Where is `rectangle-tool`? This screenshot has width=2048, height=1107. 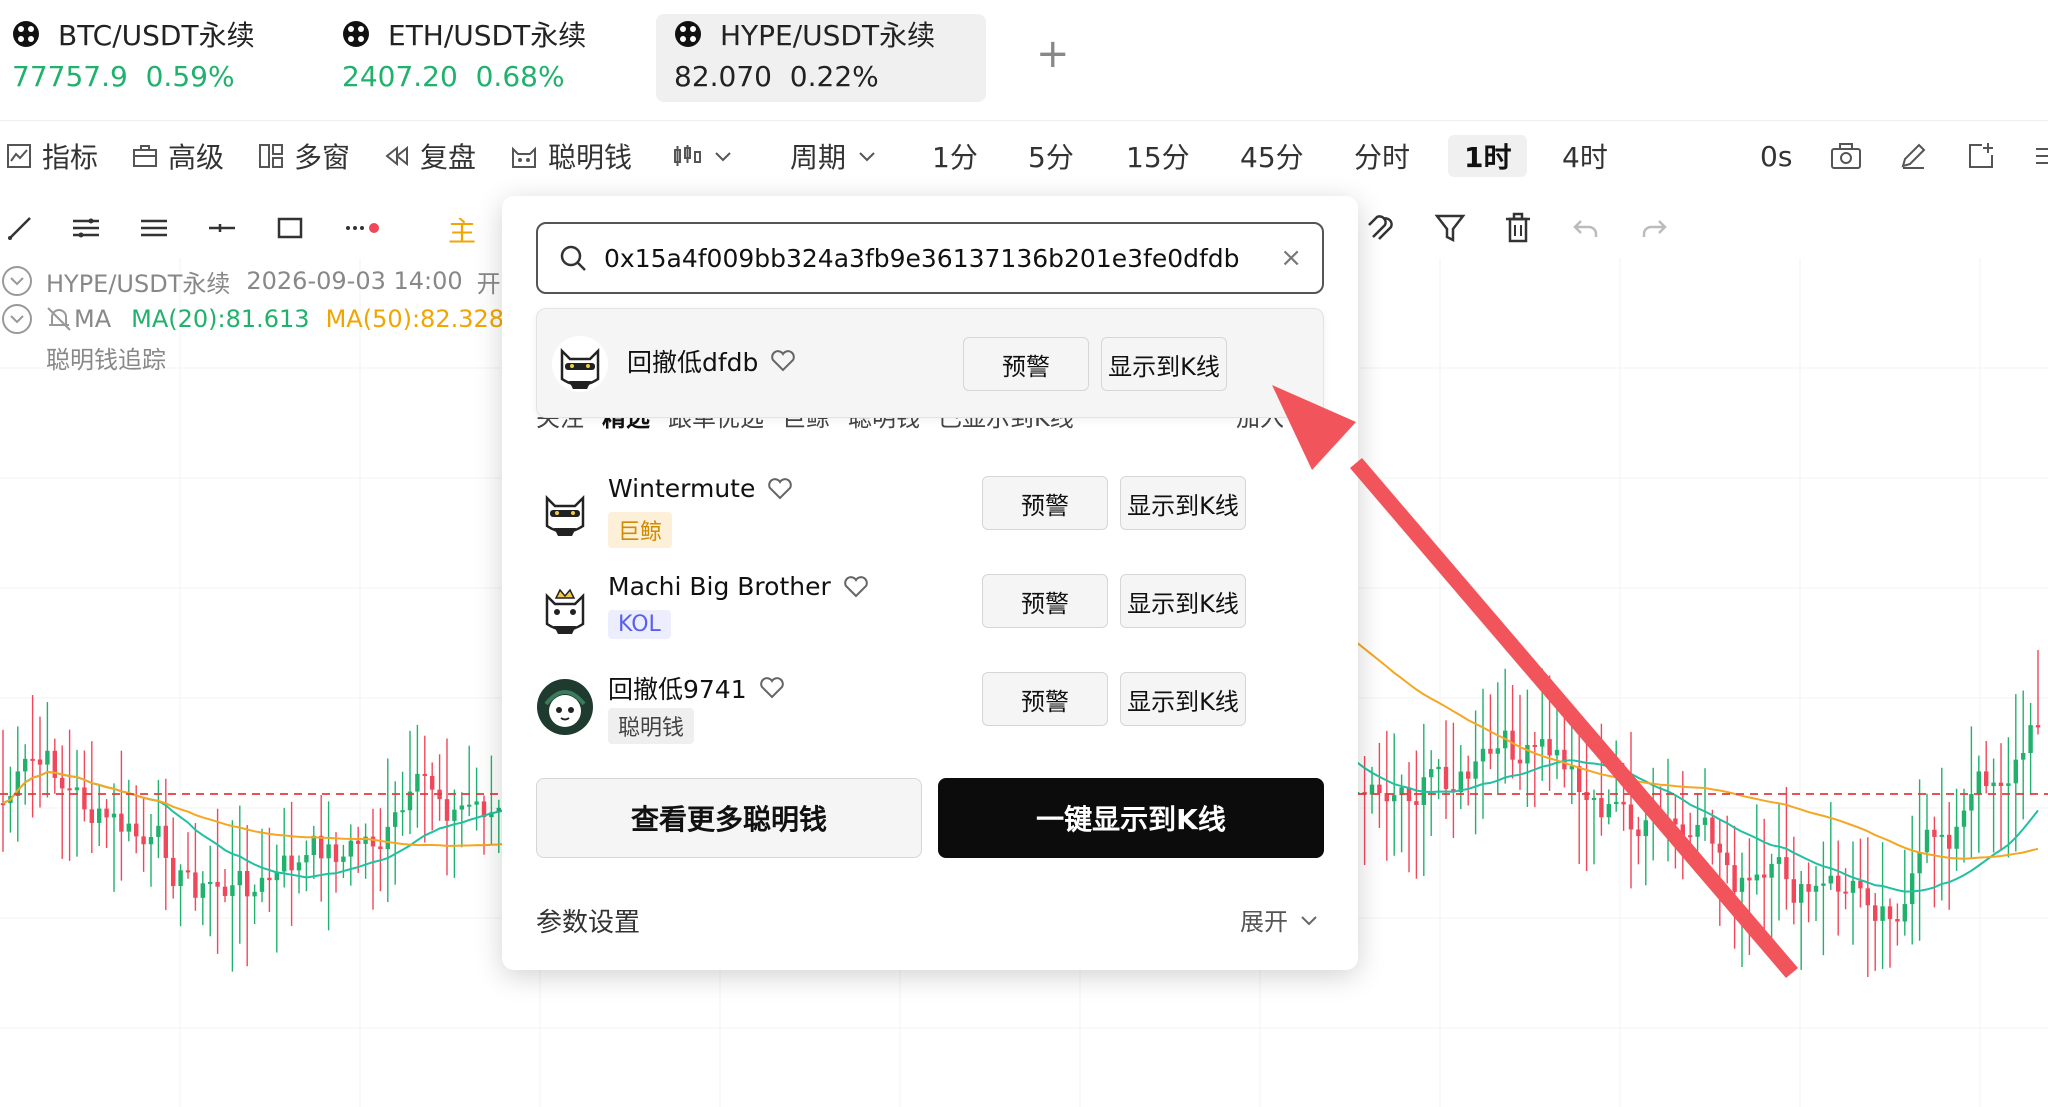
rectangle-tool is located at coordinates (290, 228).